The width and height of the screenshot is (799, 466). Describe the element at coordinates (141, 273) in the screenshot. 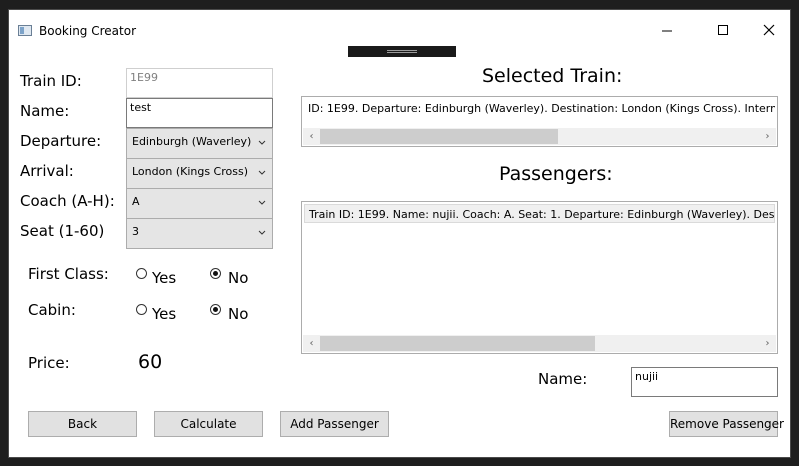

I see `first-class-yes-radio` at that location.